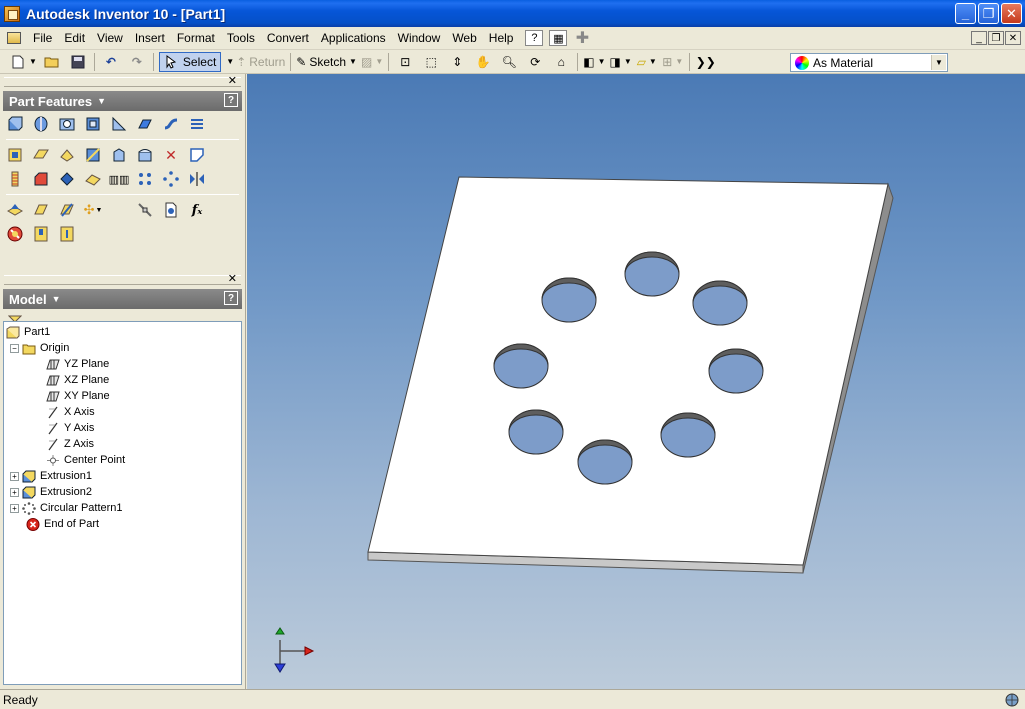 The width and height of the screenshot is (1025, 709). Describe the element at coordinates (41, 234) in the screenshot. I see `insert-item-icon` at that location.